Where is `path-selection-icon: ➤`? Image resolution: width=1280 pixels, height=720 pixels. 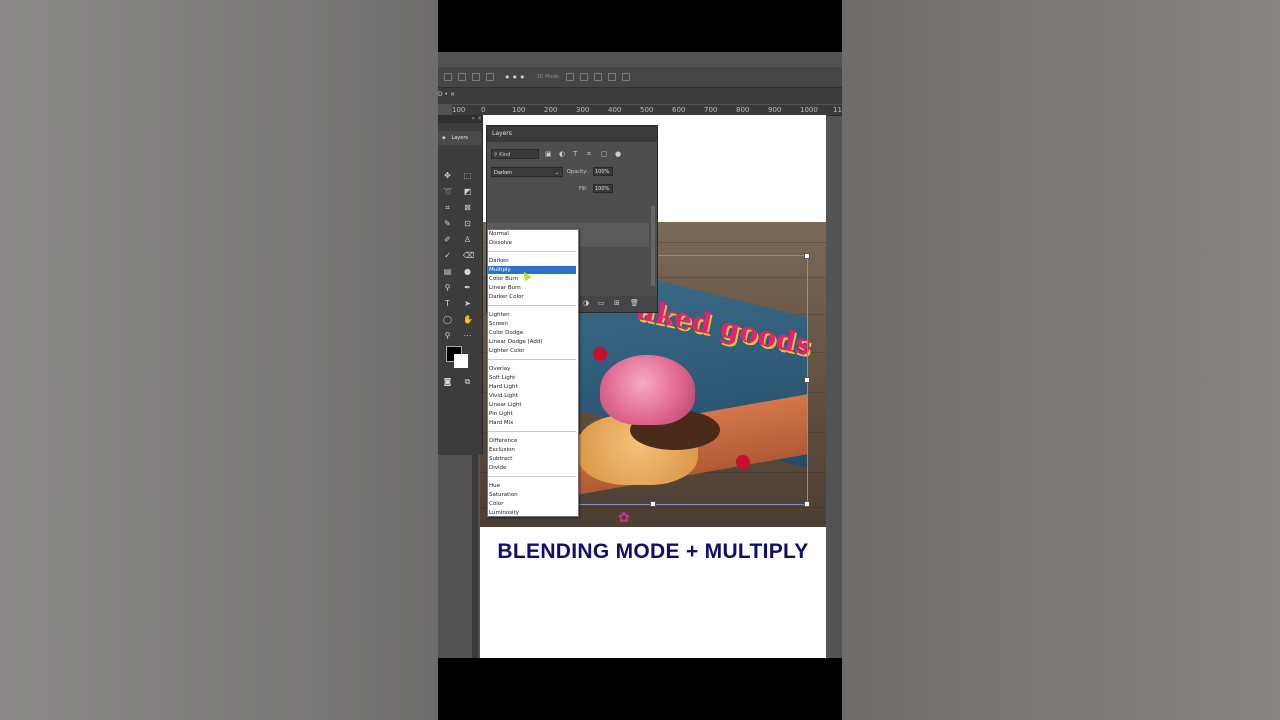
path-selection-icon: ➤ is located at coordinates (467, 303).